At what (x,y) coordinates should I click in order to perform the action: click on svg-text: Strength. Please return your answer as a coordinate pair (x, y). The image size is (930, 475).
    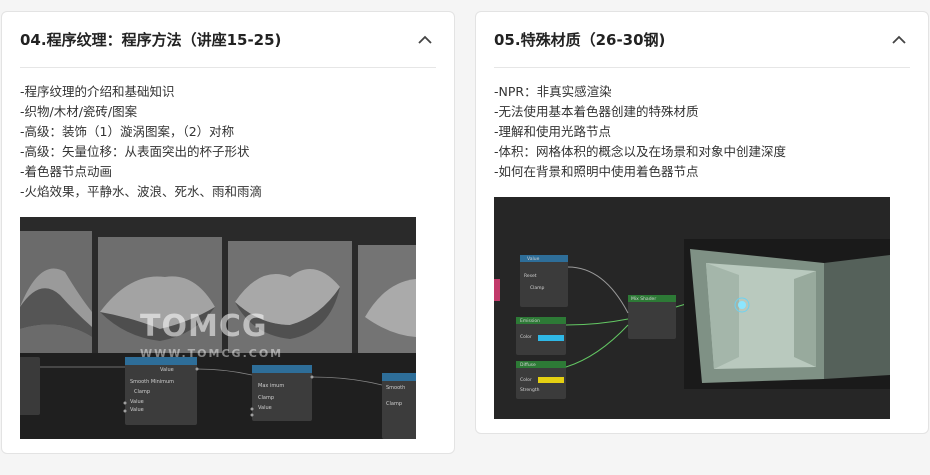
    Looking at the image, I should click on (530, 390).